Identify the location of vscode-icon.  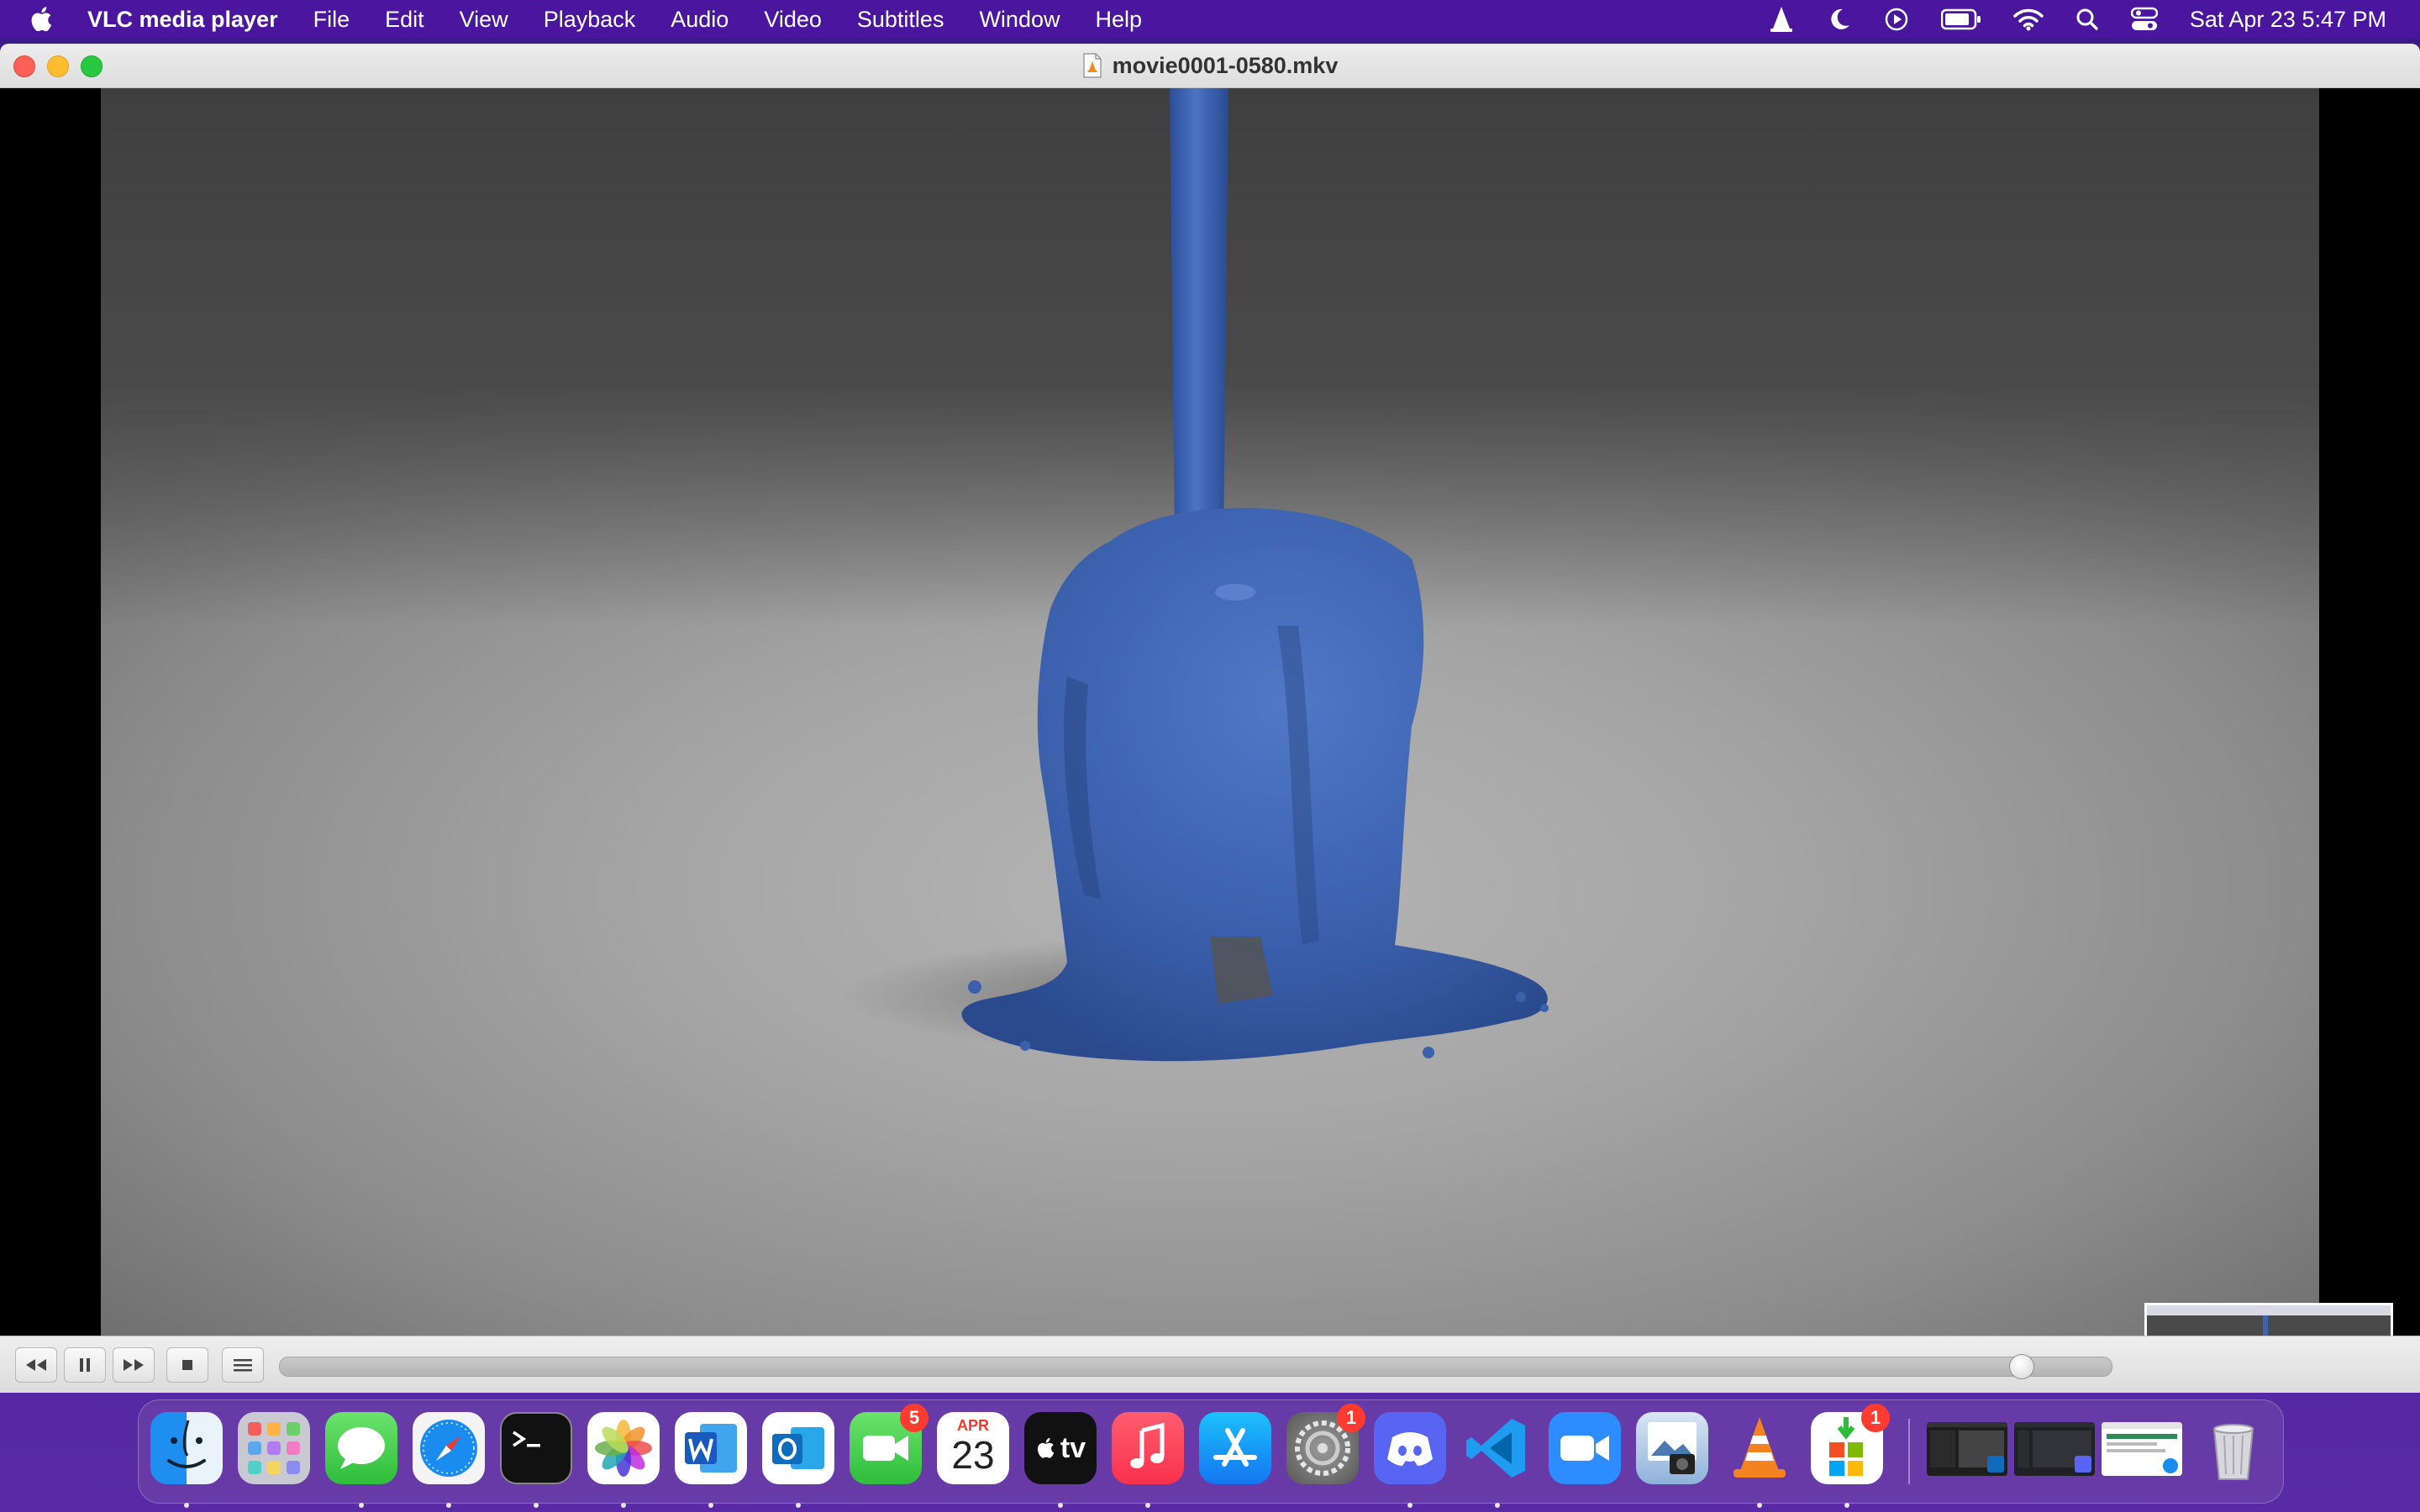
(1496, 1448).